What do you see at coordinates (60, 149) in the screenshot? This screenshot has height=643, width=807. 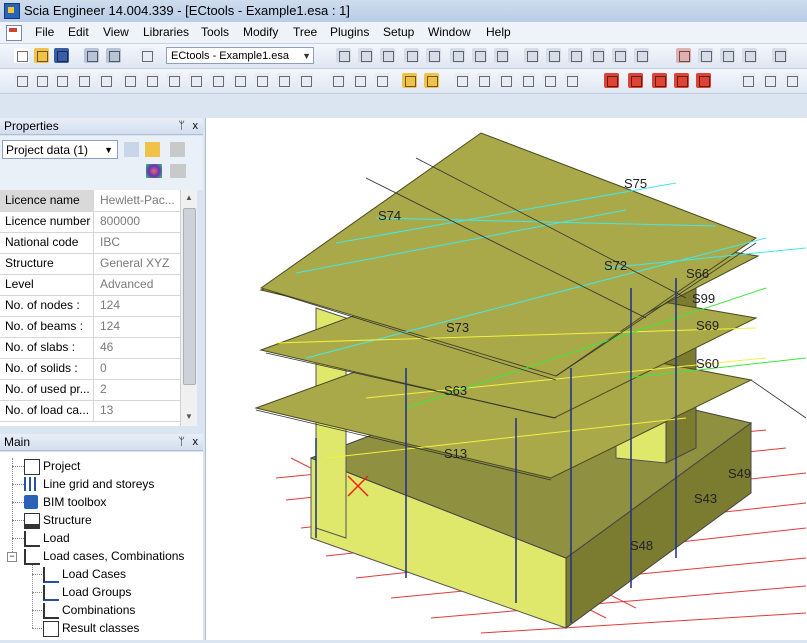 I see `properties-selector: Project data (1) ▼` at bounding box center [60, 149].